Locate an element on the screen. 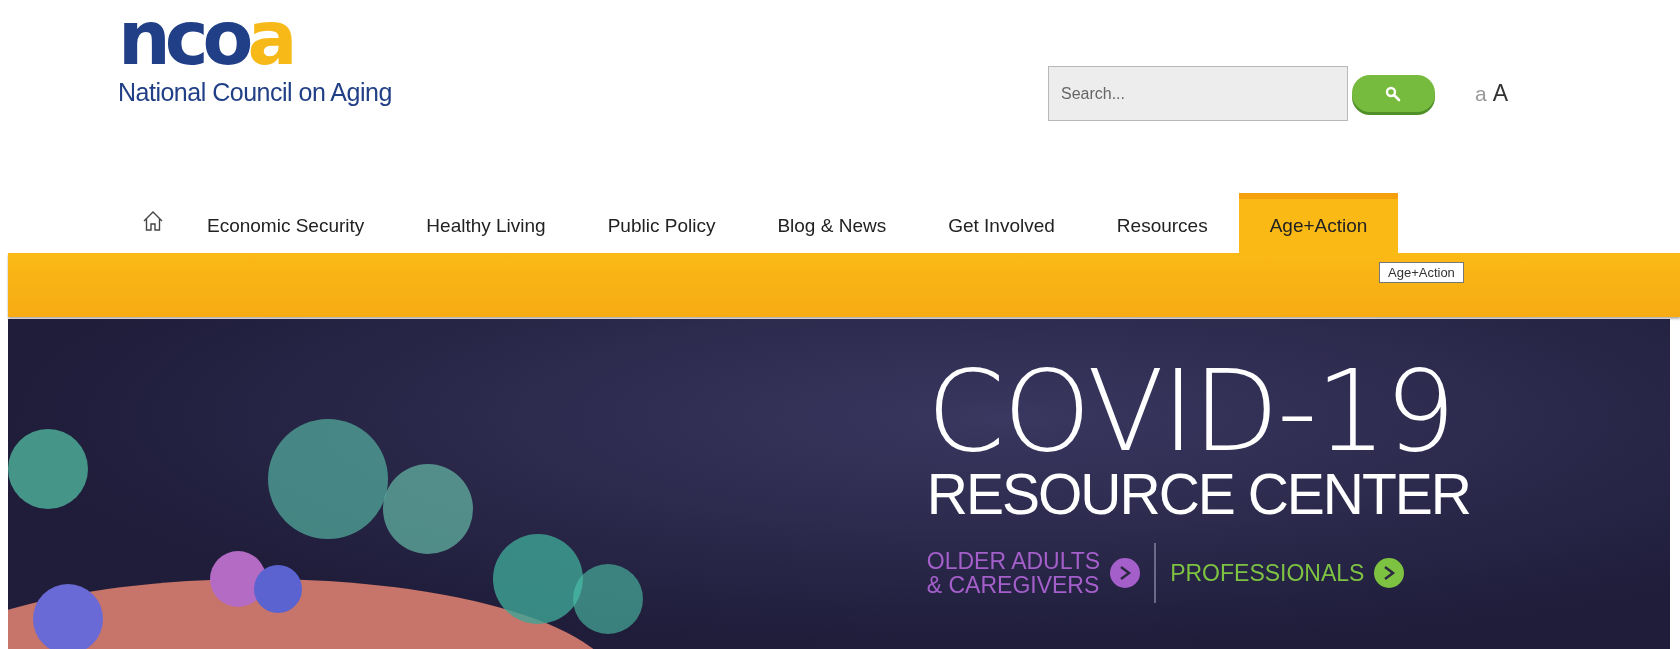 The height and width of the screenshot is (649, 1680). nav-tab: Public Policy is located at coordinates (661, 226).